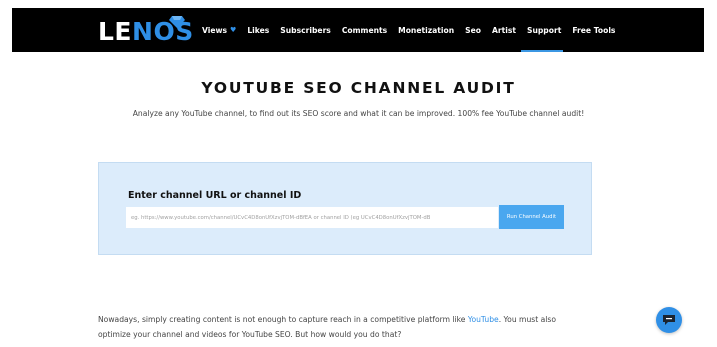 This screenshot has height=347, width=717. Describe the element at coordinates (504, 30) in the screenshot. I see `nav-artist: Artist` at that location.